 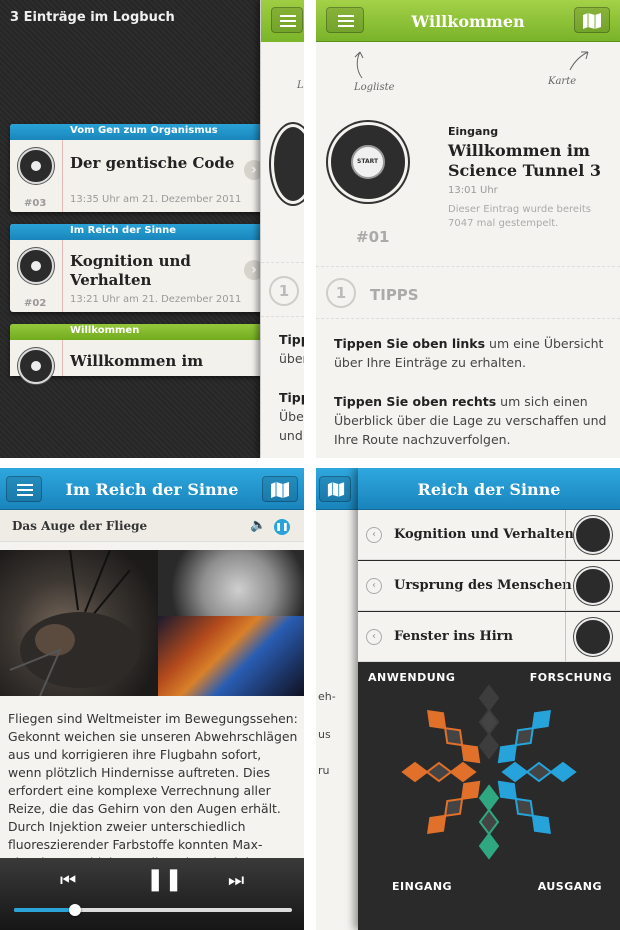 I want to click on tip-number: 1, so click(x=284, y=291).